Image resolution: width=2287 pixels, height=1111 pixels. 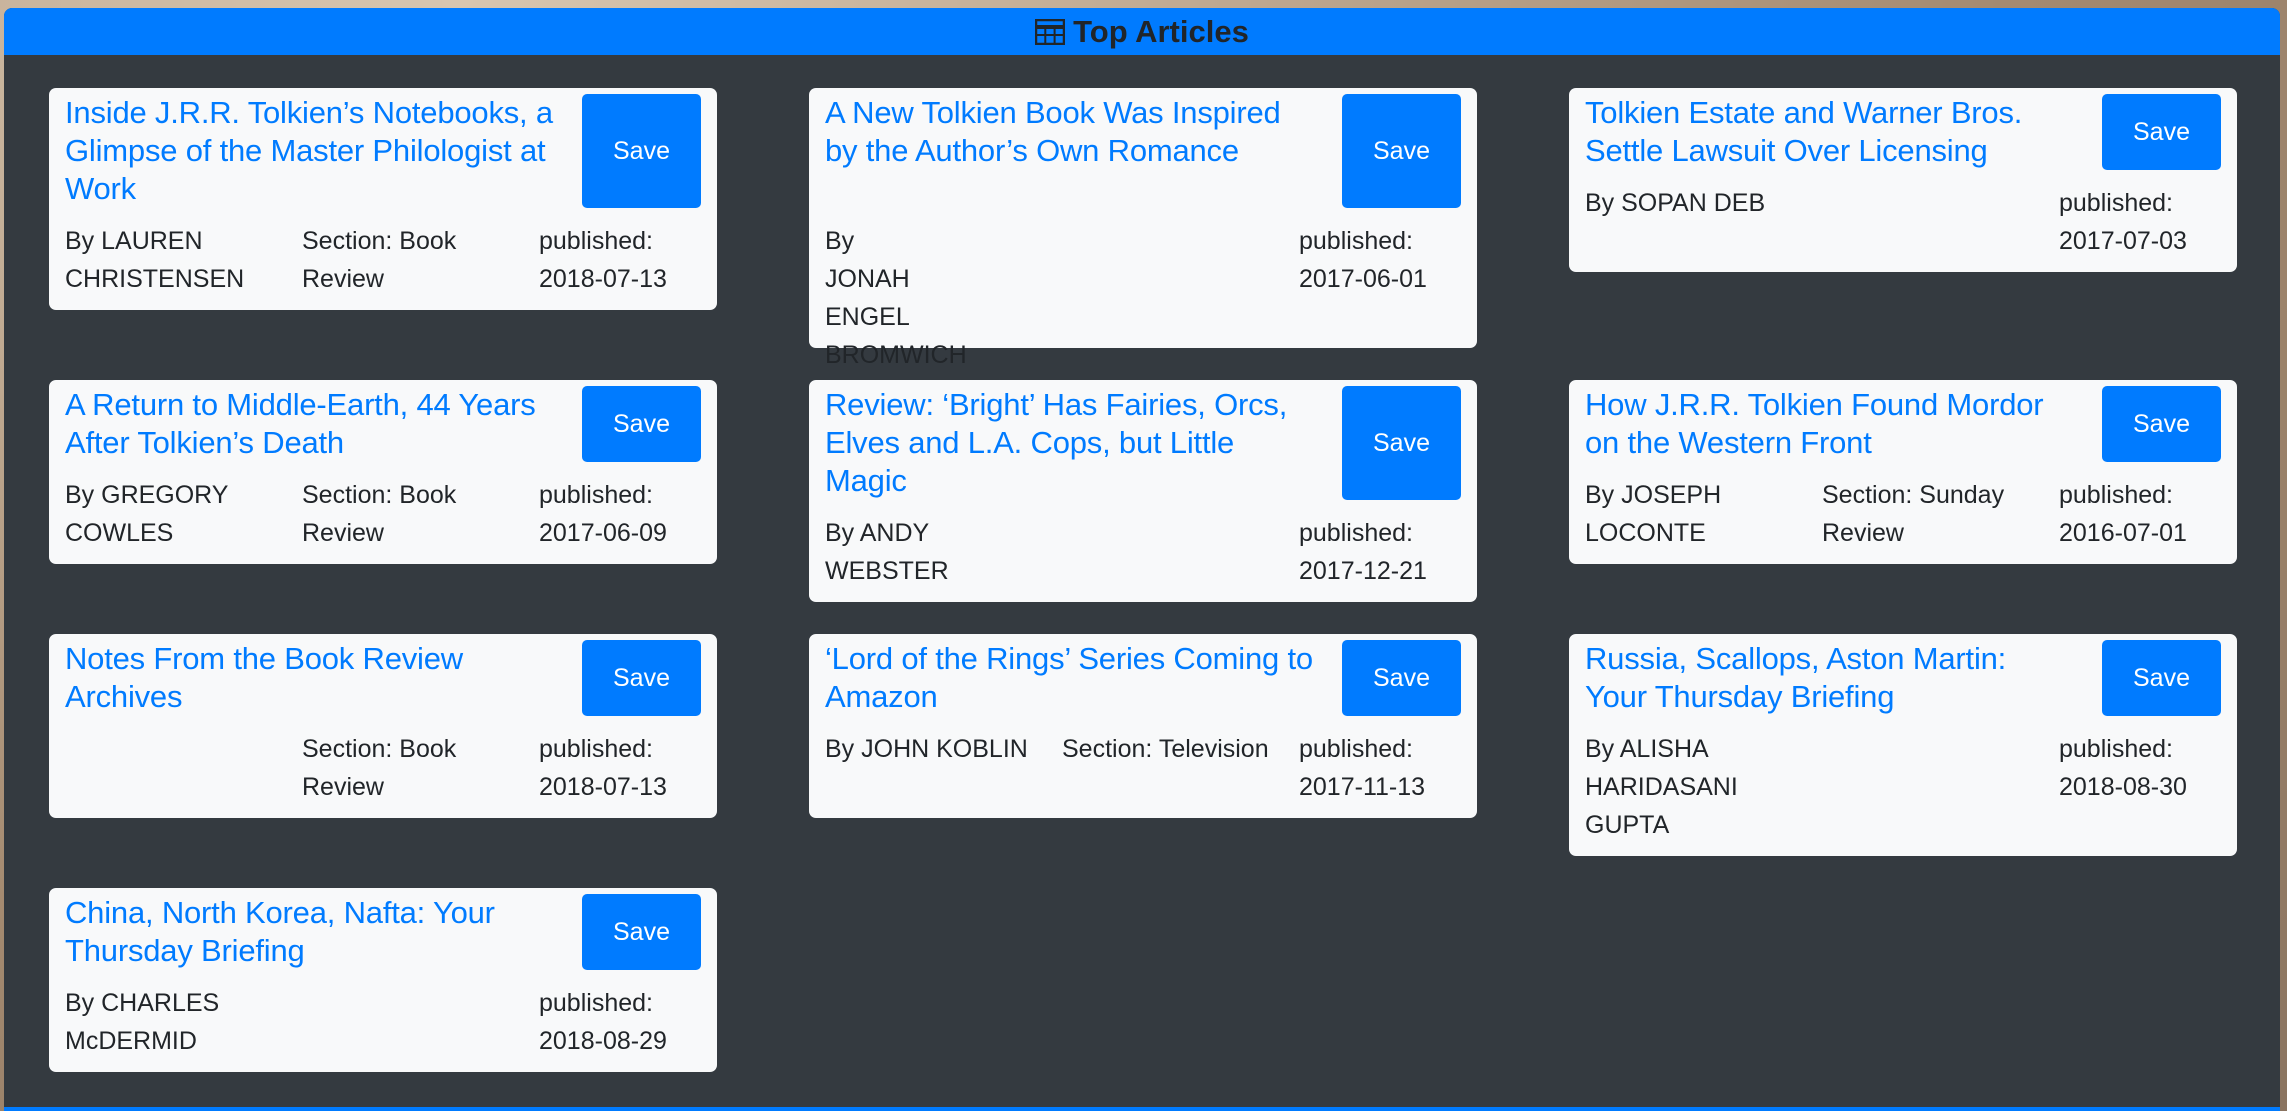 I want to click on article-title-link: Notes From the Book Review Archives, so click(x=310, y=678).